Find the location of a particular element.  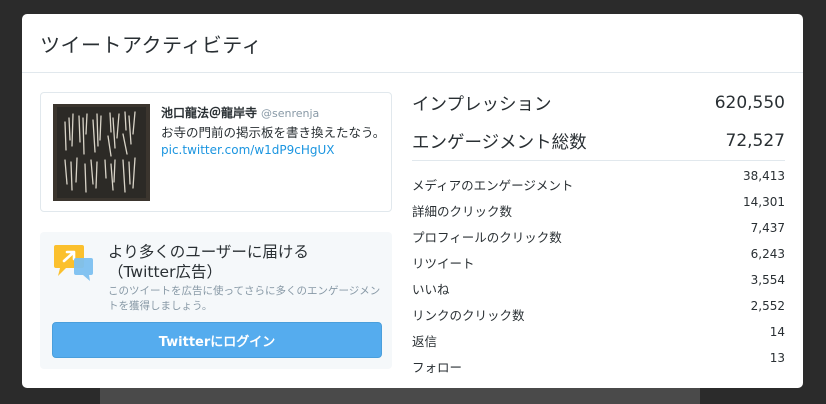

stat-engagements: エンゲージメント総数 72,527 is located at coordinates (598, 141).